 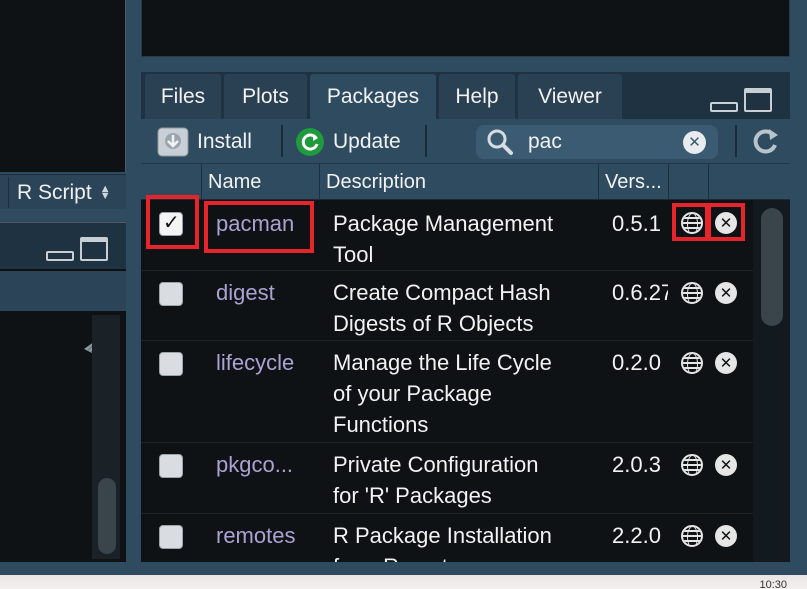 What do you see at coordinates (63, 312) in the screenshot?
I see `environment-toolbar` at bounding box center [63, 312].